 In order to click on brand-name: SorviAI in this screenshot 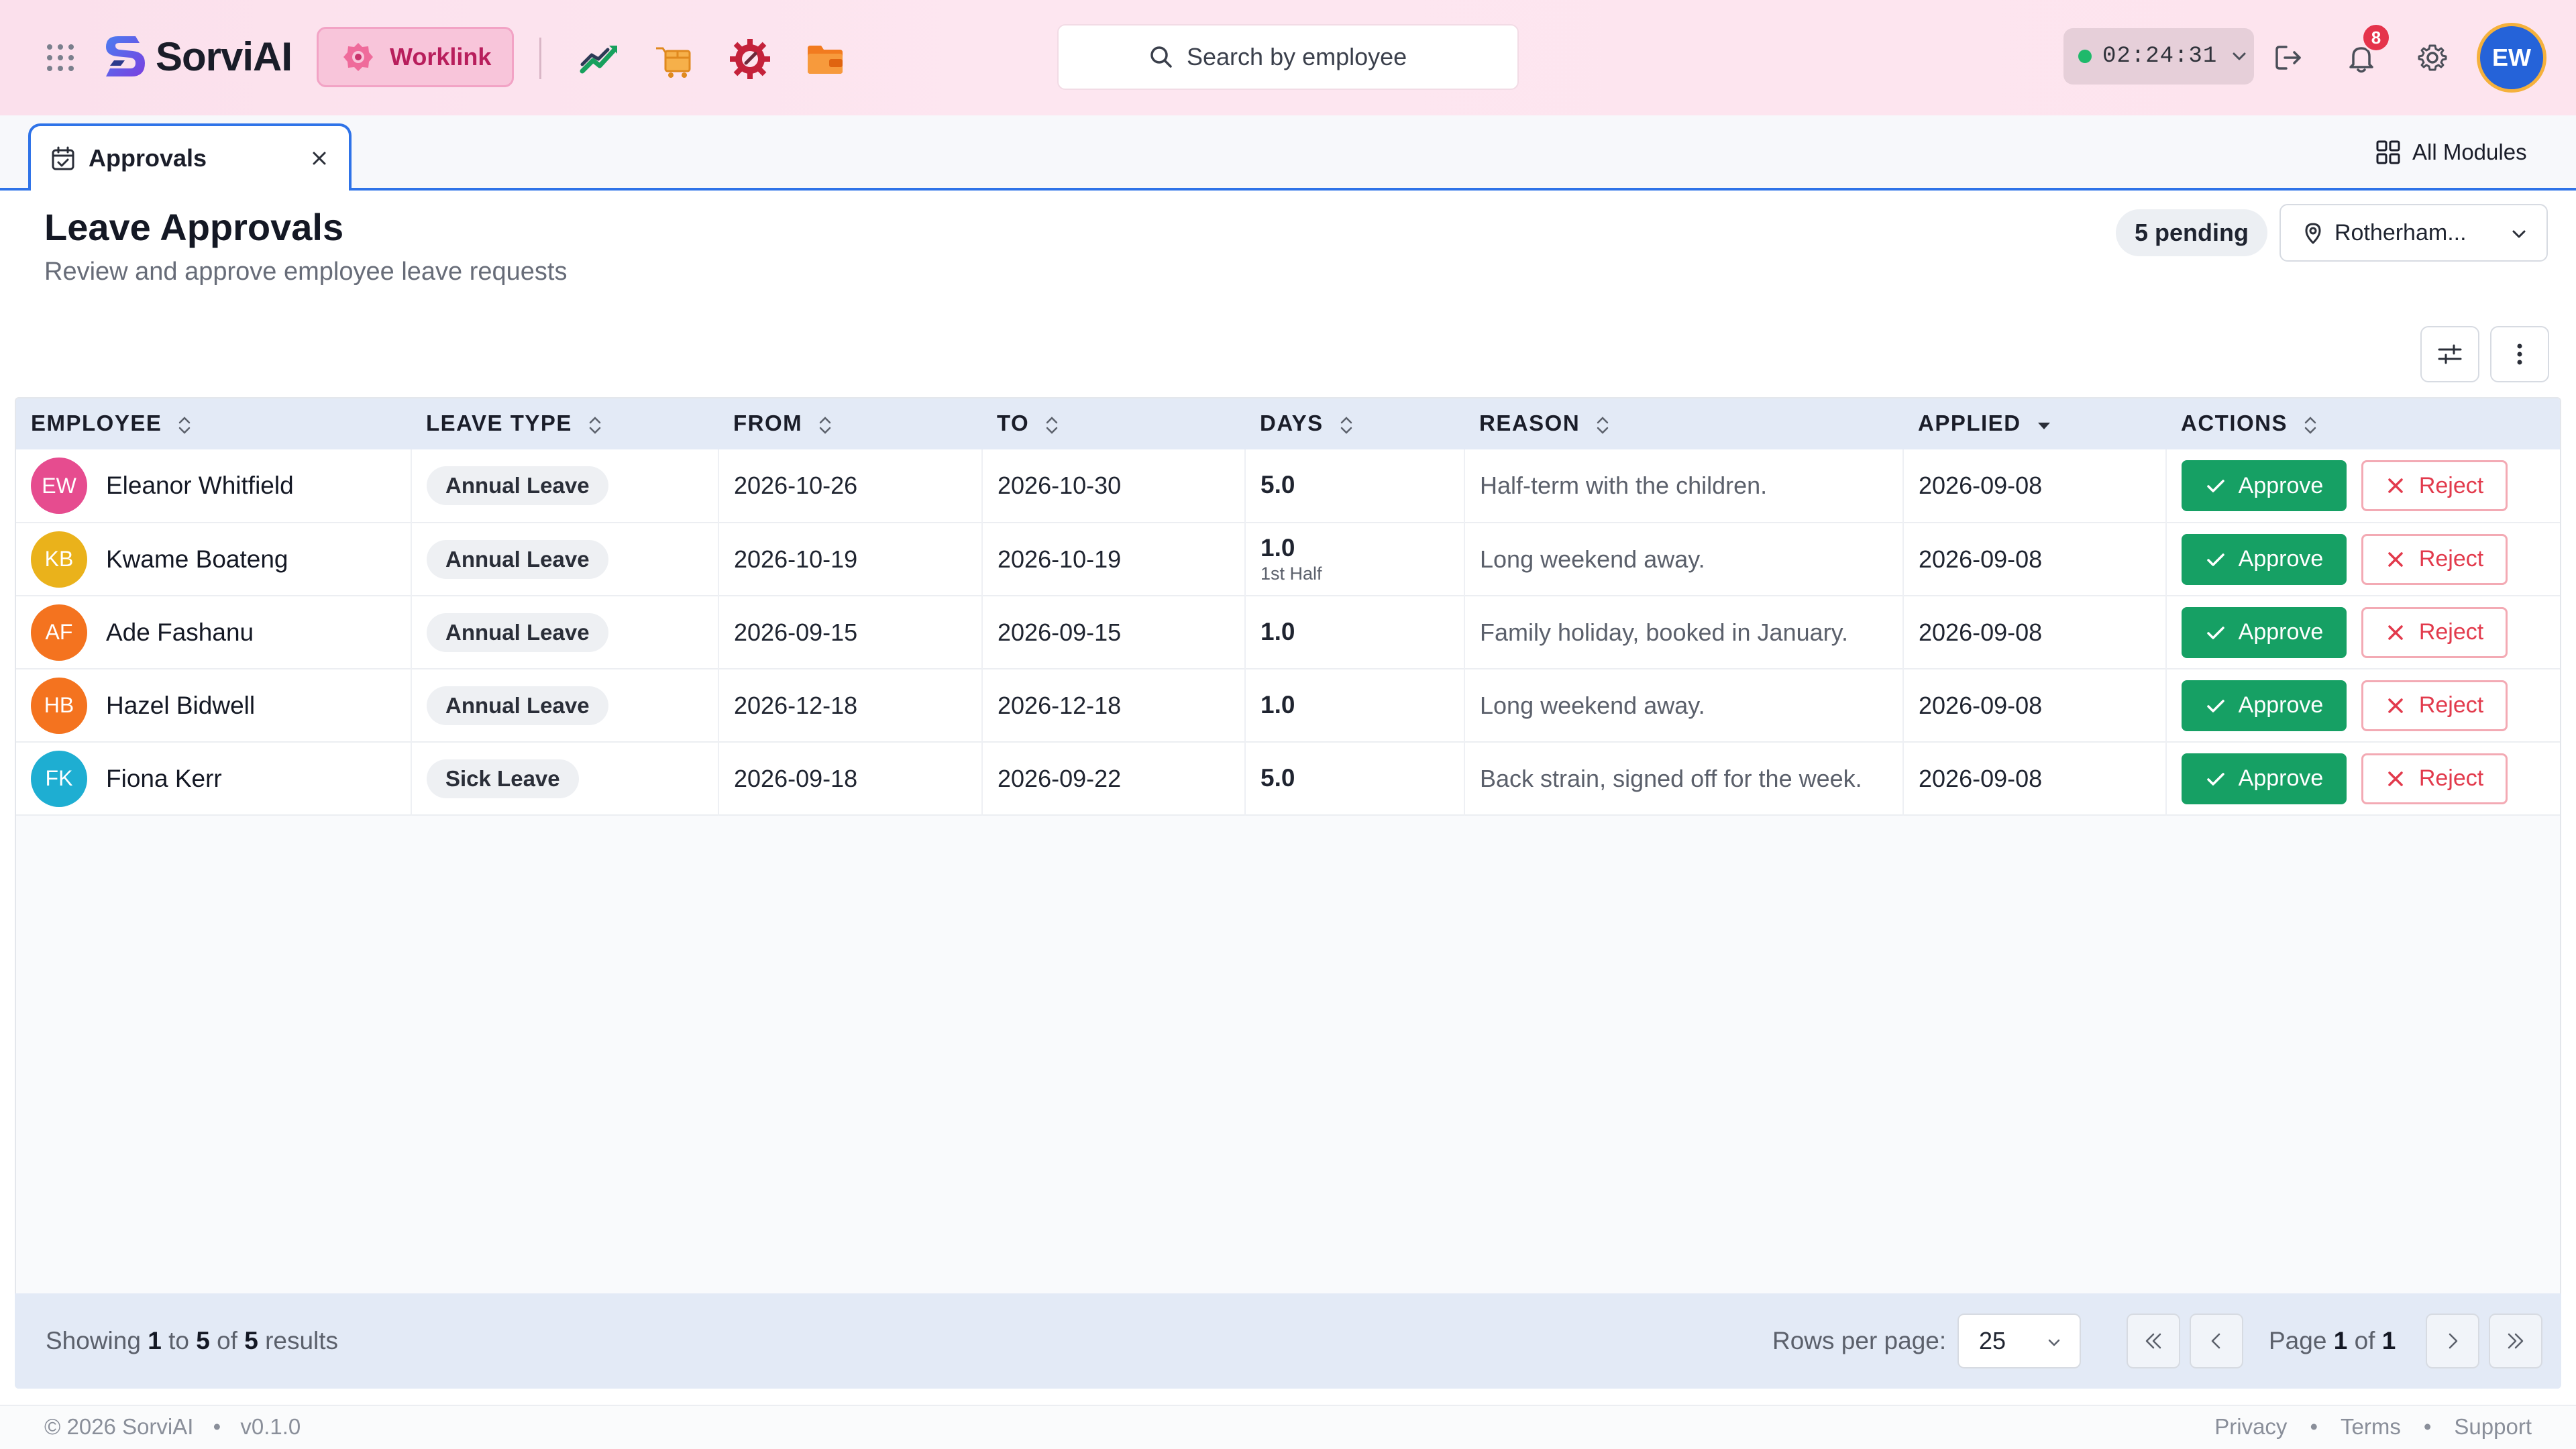, I will do `click(224, 56)`.